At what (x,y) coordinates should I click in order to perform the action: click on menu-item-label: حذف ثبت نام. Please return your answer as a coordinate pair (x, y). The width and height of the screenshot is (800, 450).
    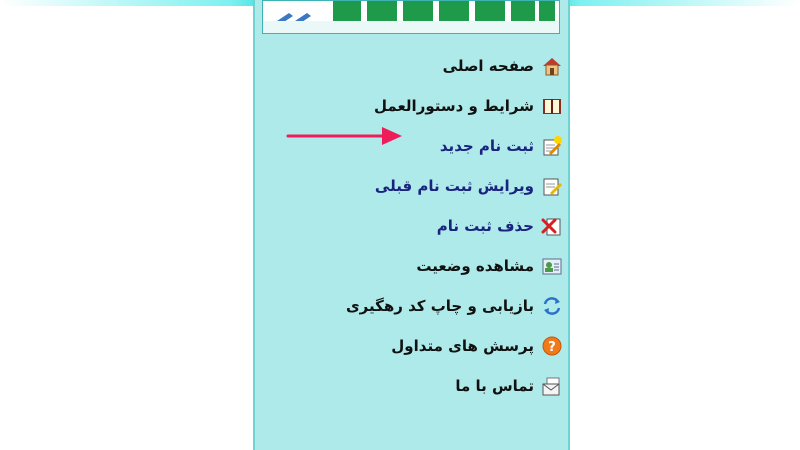
    Looking at the image, I should click on (485, 226).